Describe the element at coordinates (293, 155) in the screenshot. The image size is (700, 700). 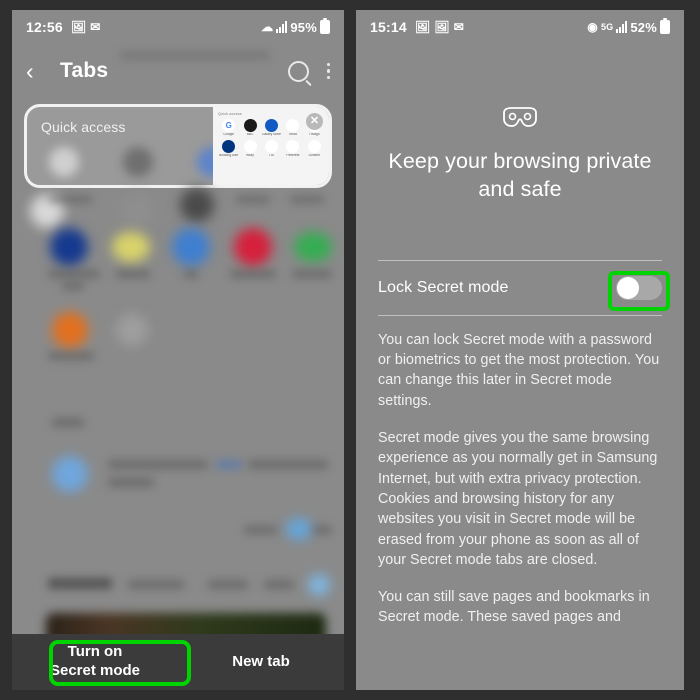
I see `site-name-label: Pinterest` at that location.